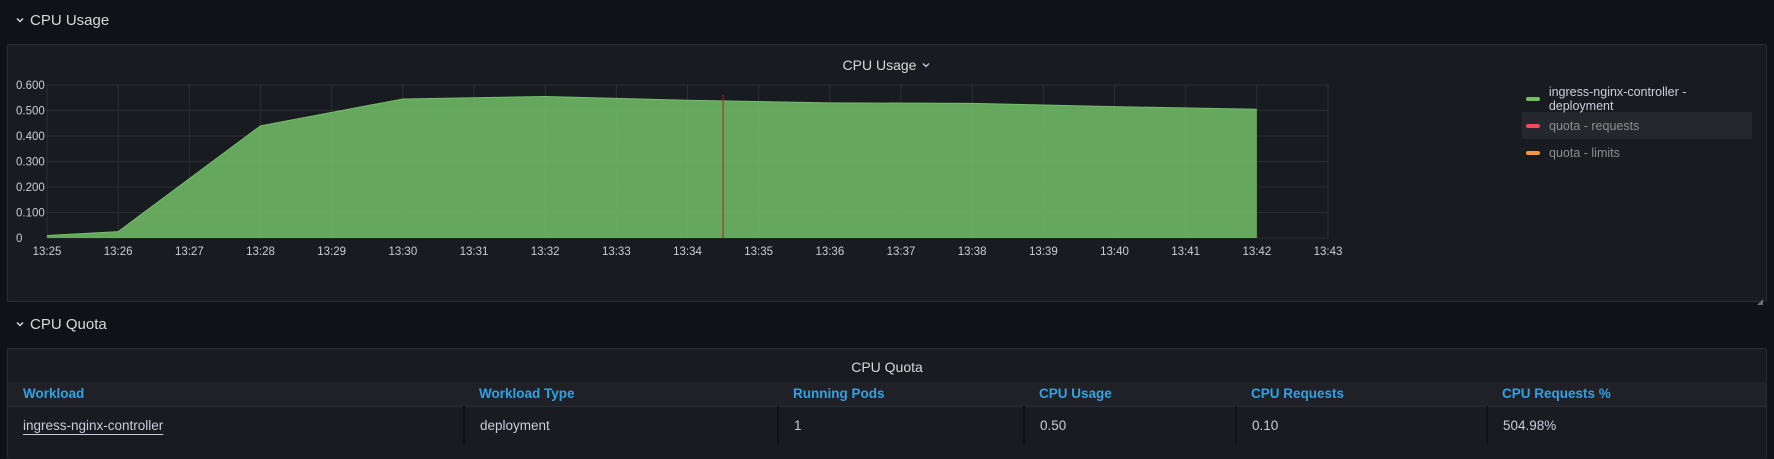 This screenshot has width=1774, height=459. I want to click on x-tick-label: 13:28, so click(260, 252).